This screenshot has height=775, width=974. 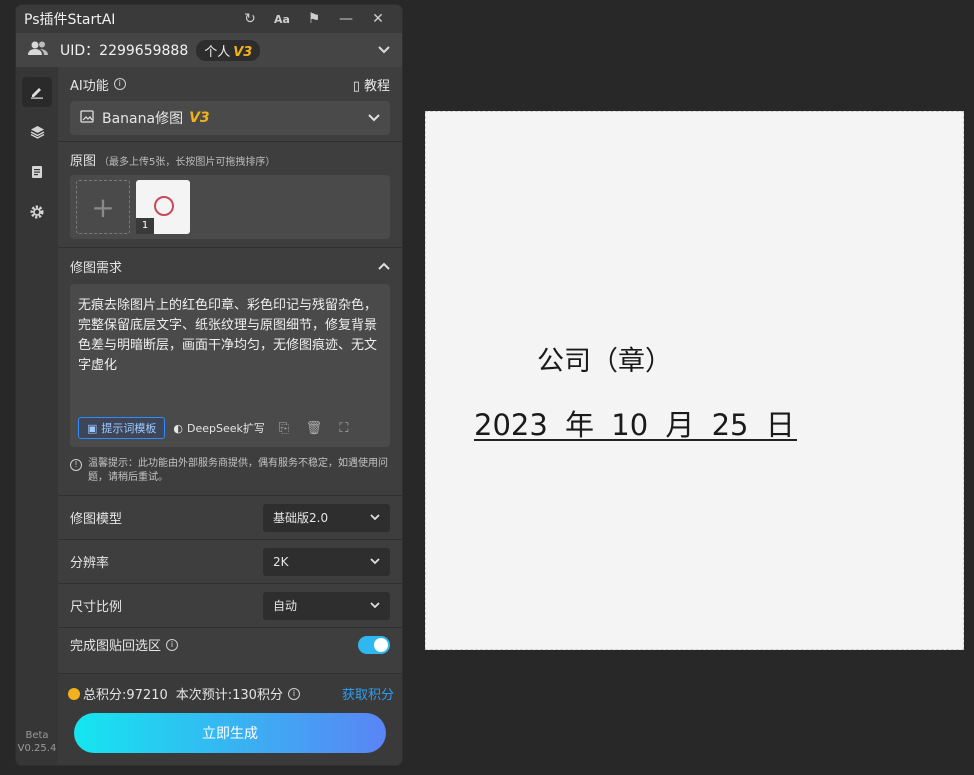 What do you see at coordinates (125, 695) in the screenshot?
I see `total-points: 总积分:97210` at bounding box center [125, 695].